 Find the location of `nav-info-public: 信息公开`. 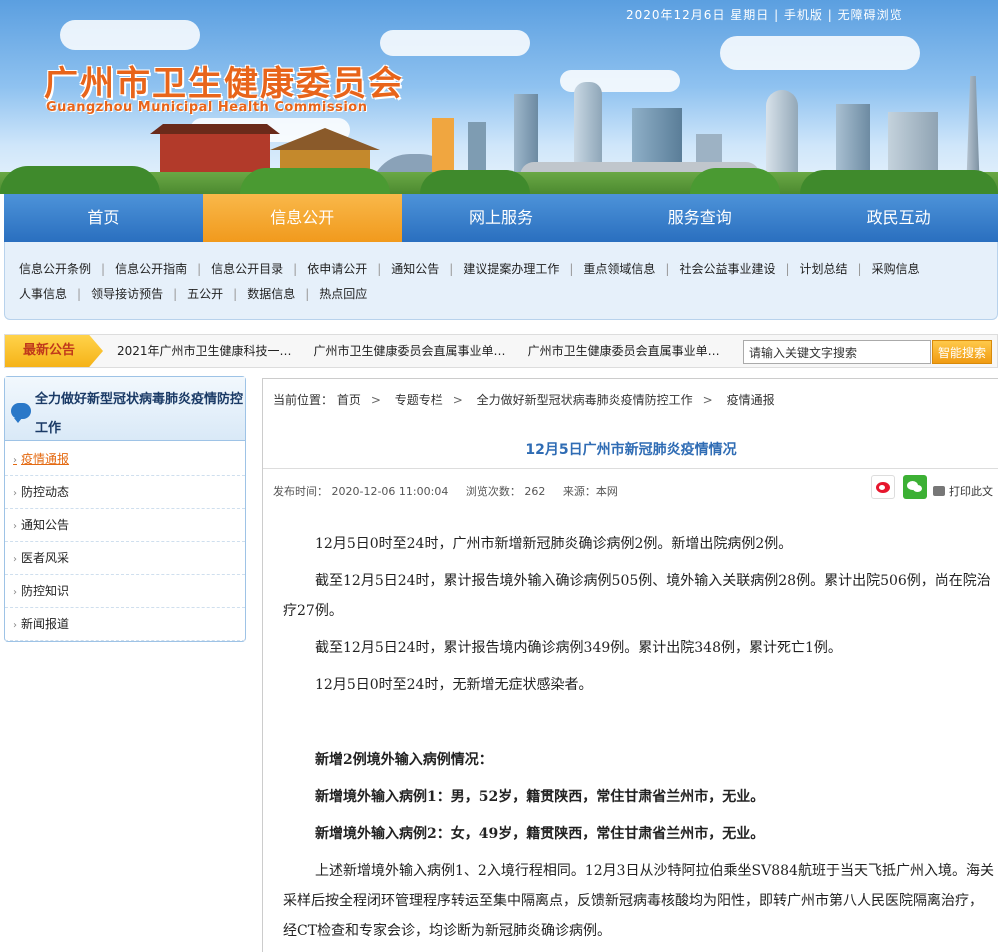

nav-info-public: 信息公开 is located at coordinates (302, 218).